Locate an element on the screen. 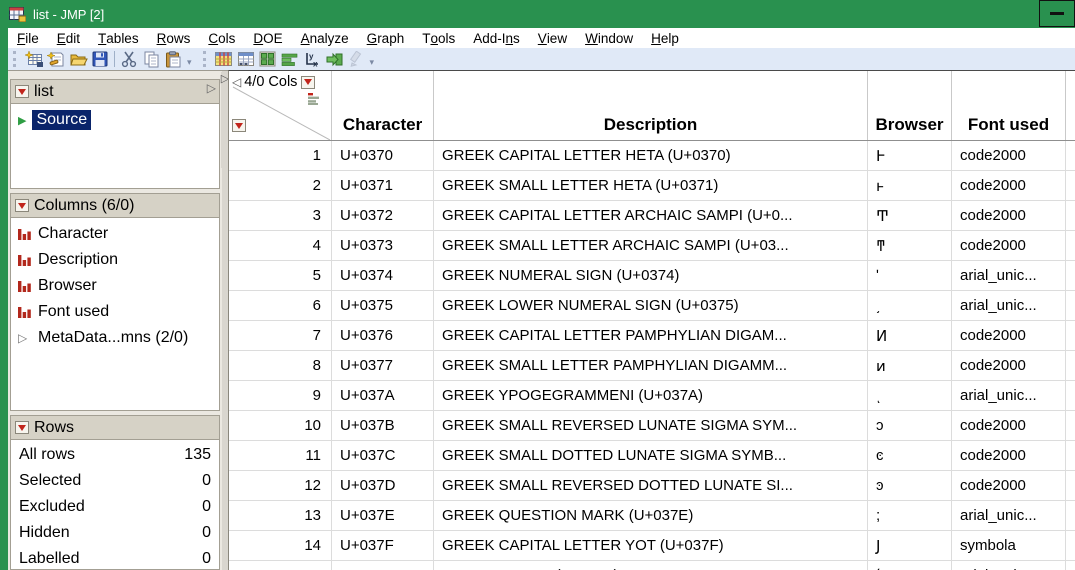 This screenshot has height=570, width=1075. paste-button is located at coordinates (173, 59).